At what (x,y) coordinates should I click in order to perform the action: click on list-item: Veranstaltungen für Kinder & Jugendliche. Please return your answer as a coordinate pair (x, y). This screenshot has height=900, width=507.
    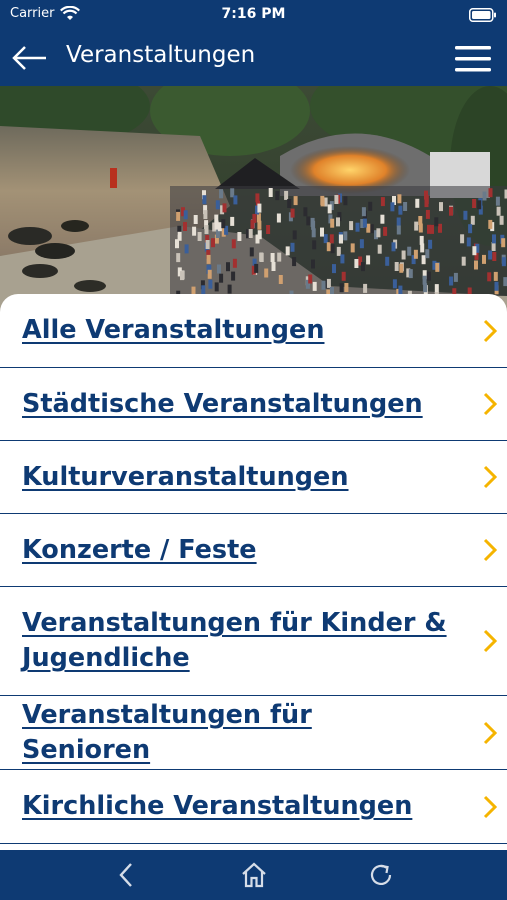
    Looking at the image, I should click on (253, 641).